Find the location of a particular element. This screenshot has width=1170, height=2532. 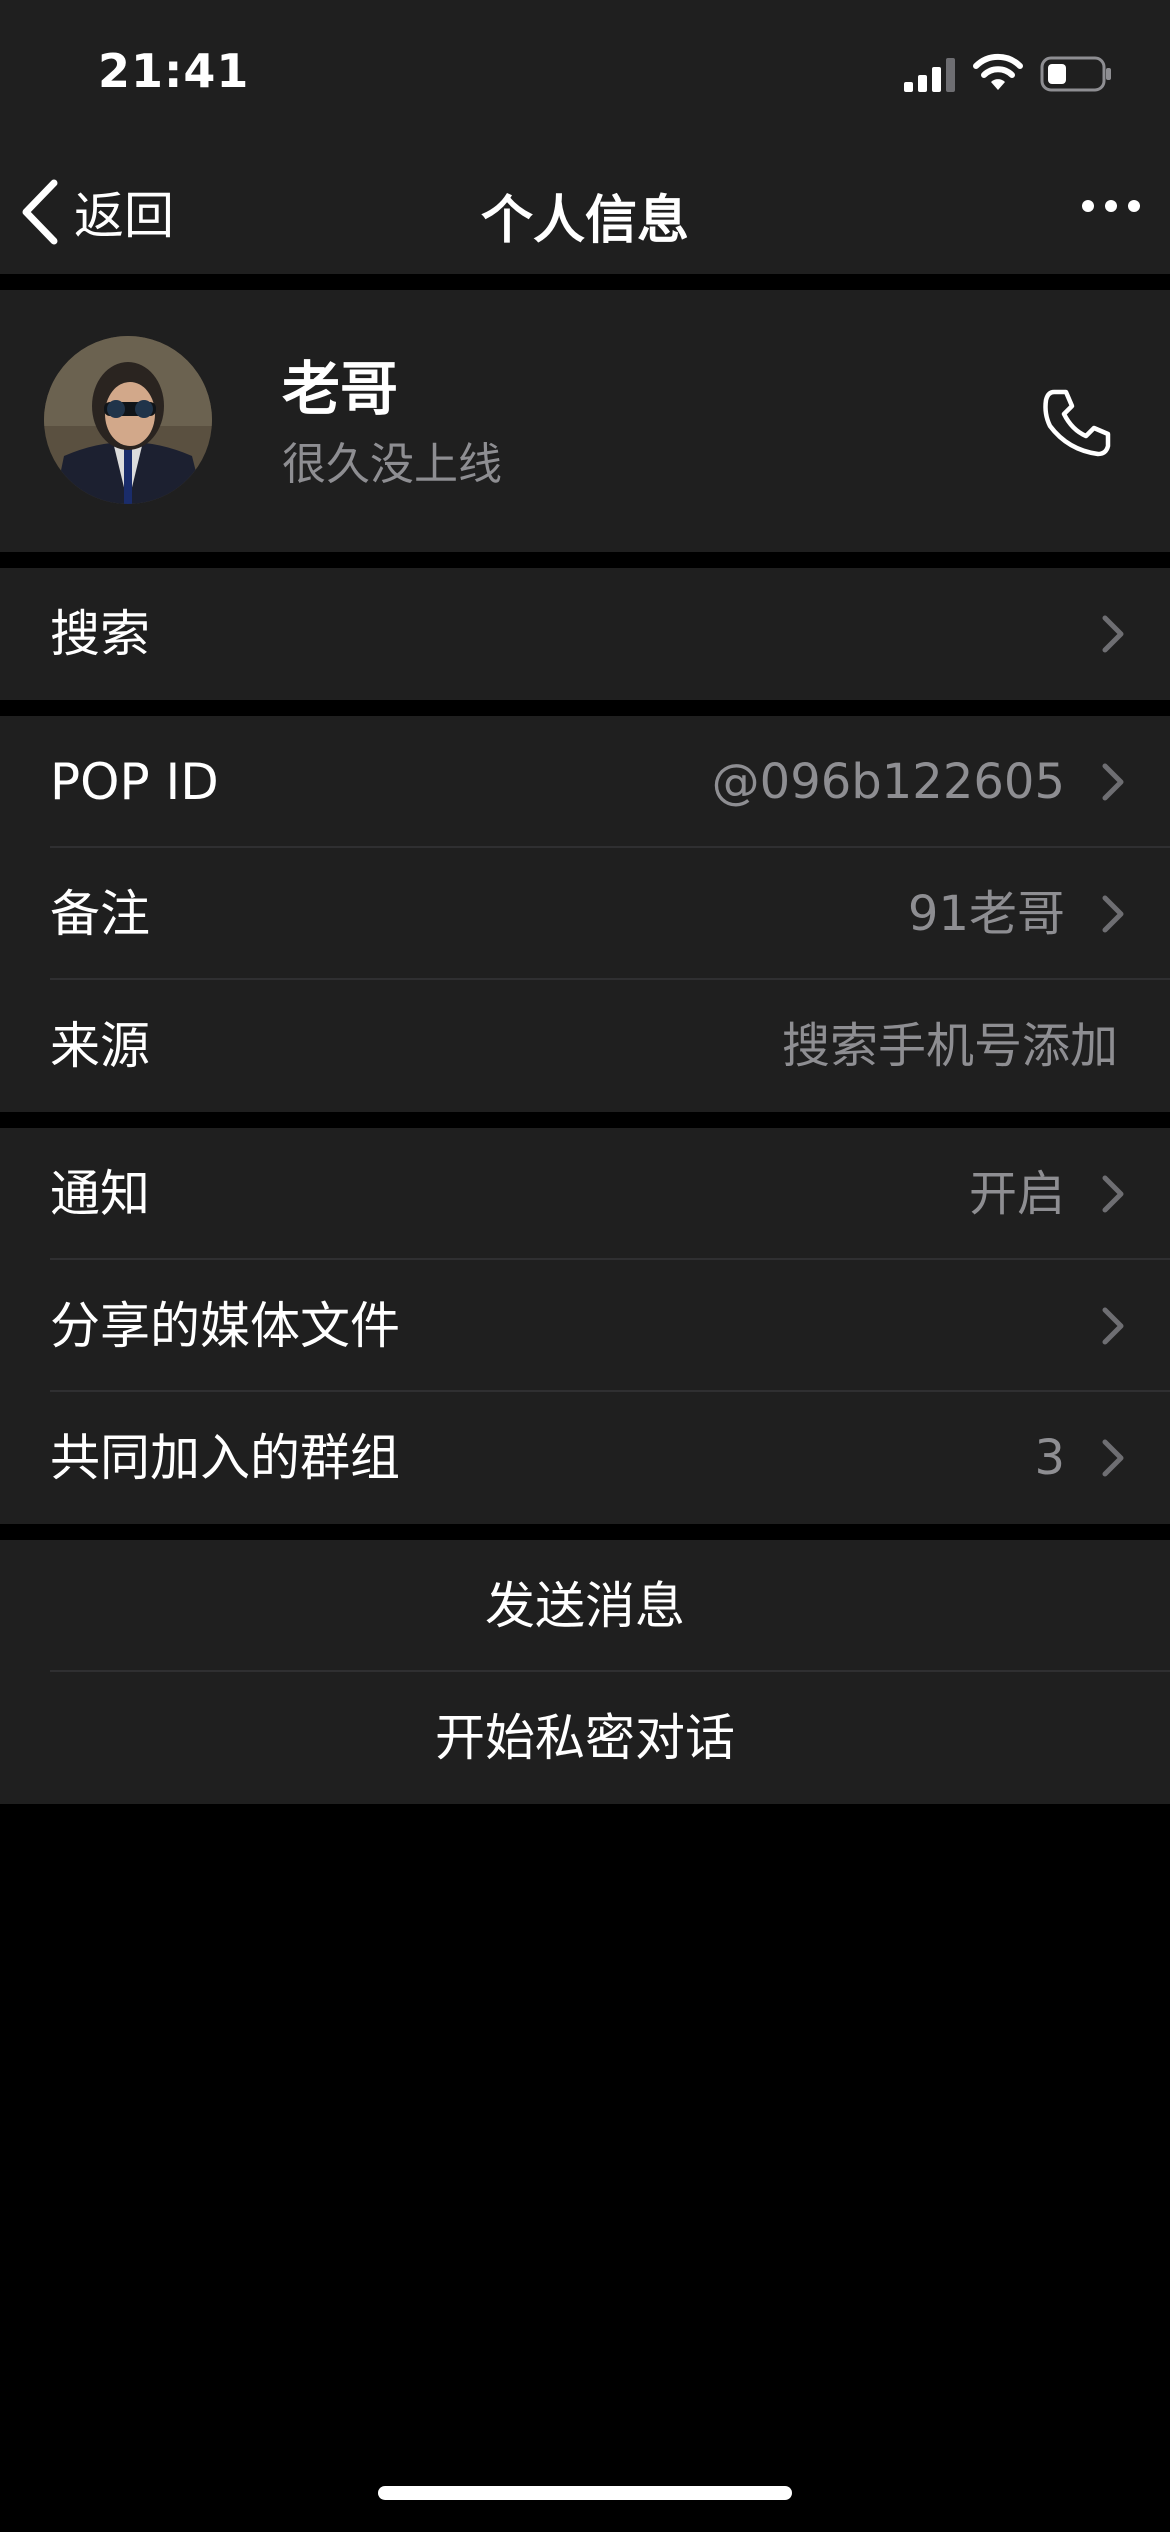

remark-row: 备注 91老哥 is located at coordinates (585, 914).